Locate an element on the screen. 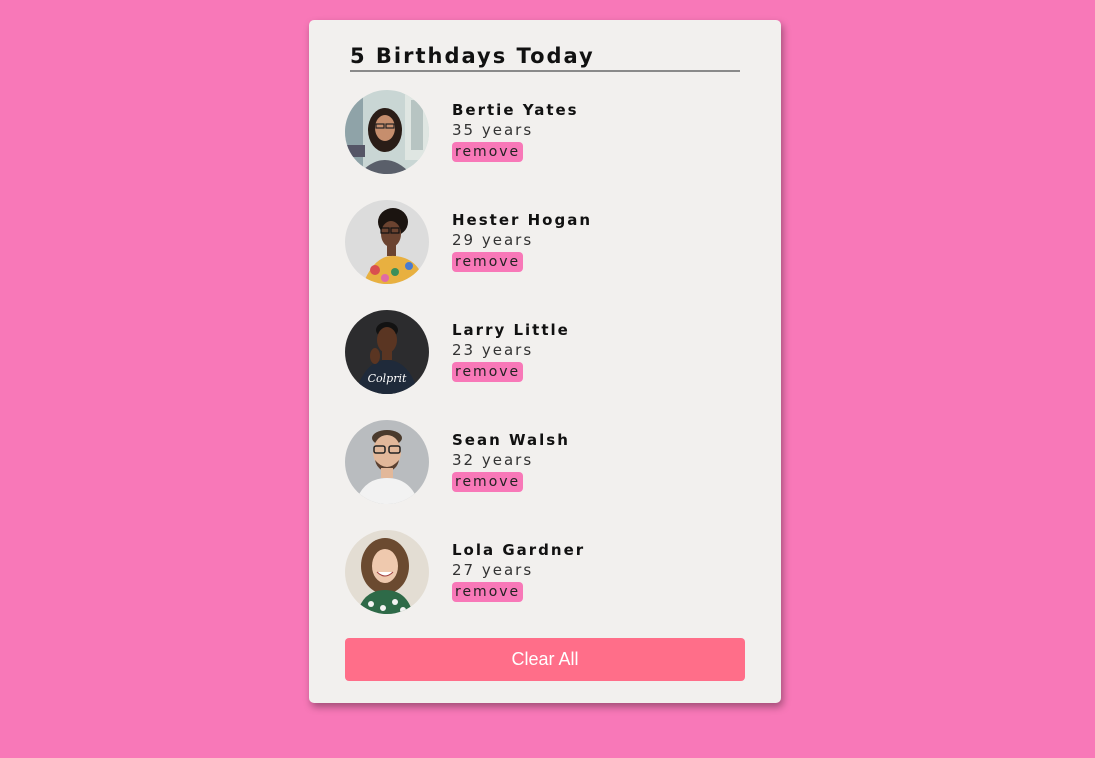 The width and height of the screenshot is (1095, 758). person-name: Hester Hogan is located at coordinates (522, 220).